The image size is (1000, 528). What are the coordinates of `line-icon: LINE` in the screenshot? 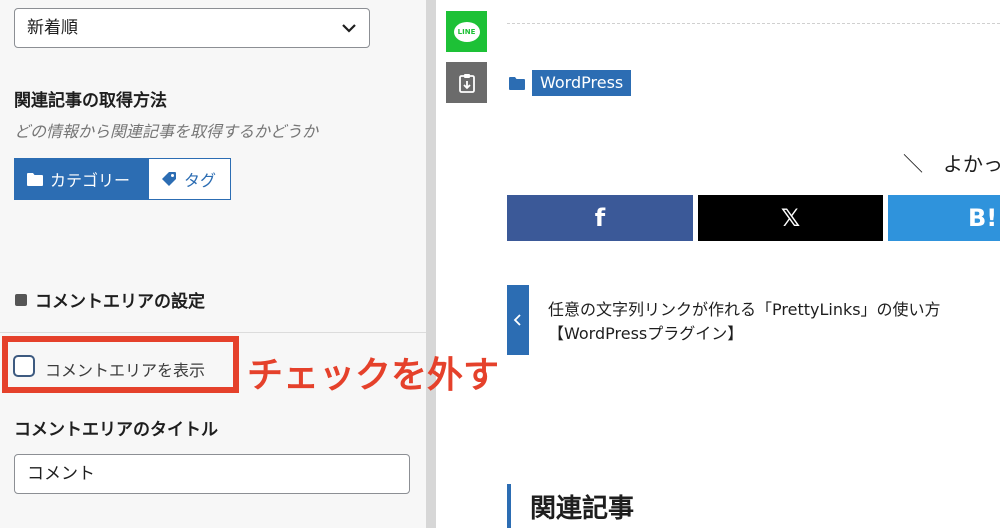 It's located at (466, 31).